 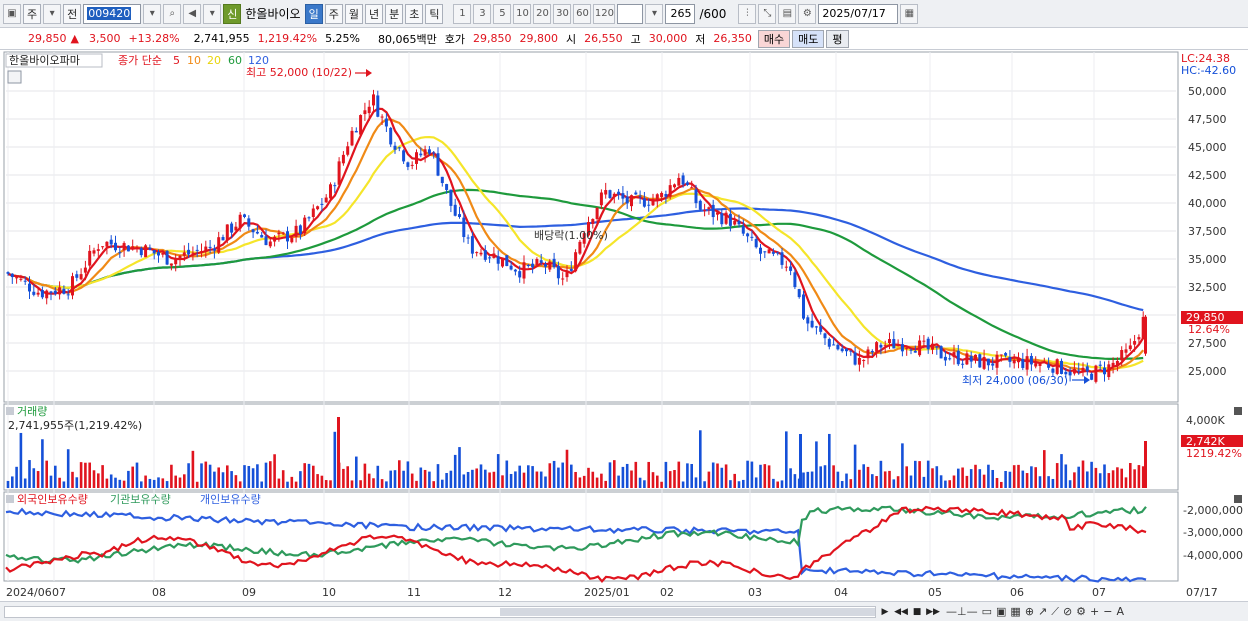 What do you see at coordinates (987, 612) in the screenshot?
I see `layout-icon: ▭` at bounding box center [987, 612].